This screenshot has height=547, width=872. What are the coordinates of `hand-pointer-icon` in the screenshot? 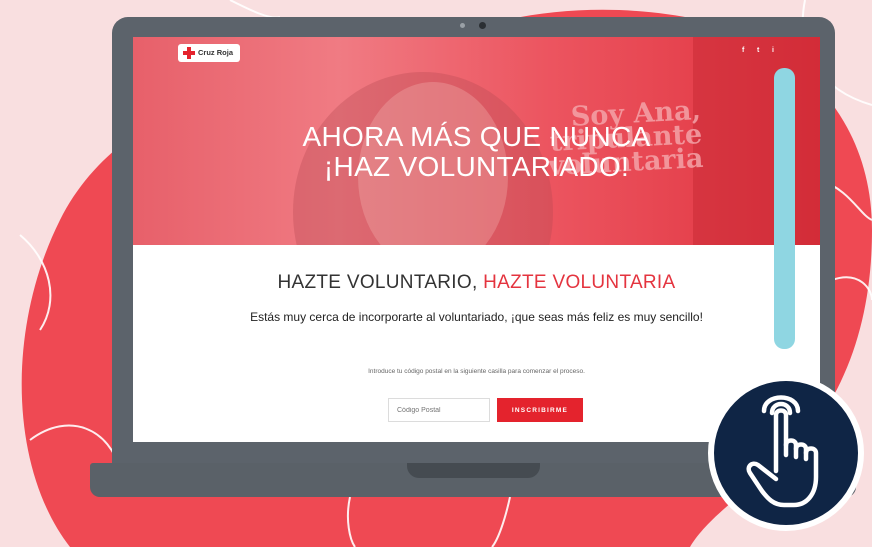 It's located at (782, 451).